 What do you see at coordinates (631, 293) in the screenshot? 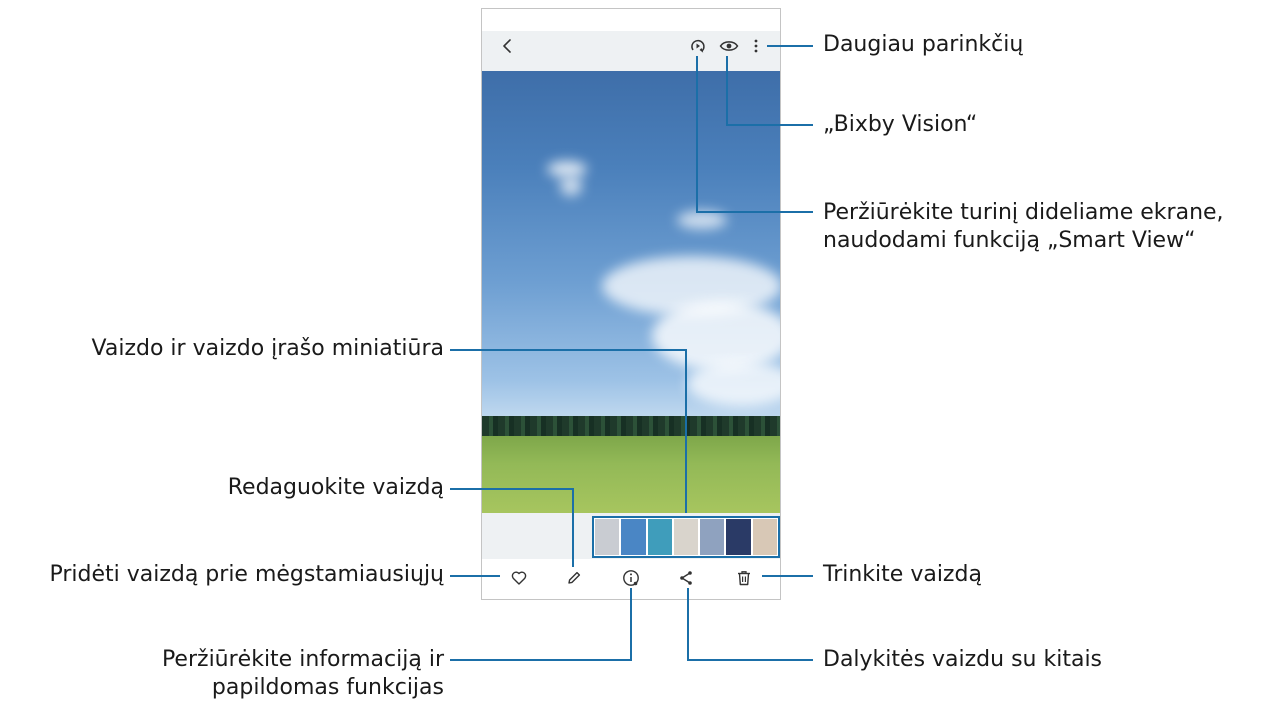
I see `main-photo` at bounding box center [631, 293].